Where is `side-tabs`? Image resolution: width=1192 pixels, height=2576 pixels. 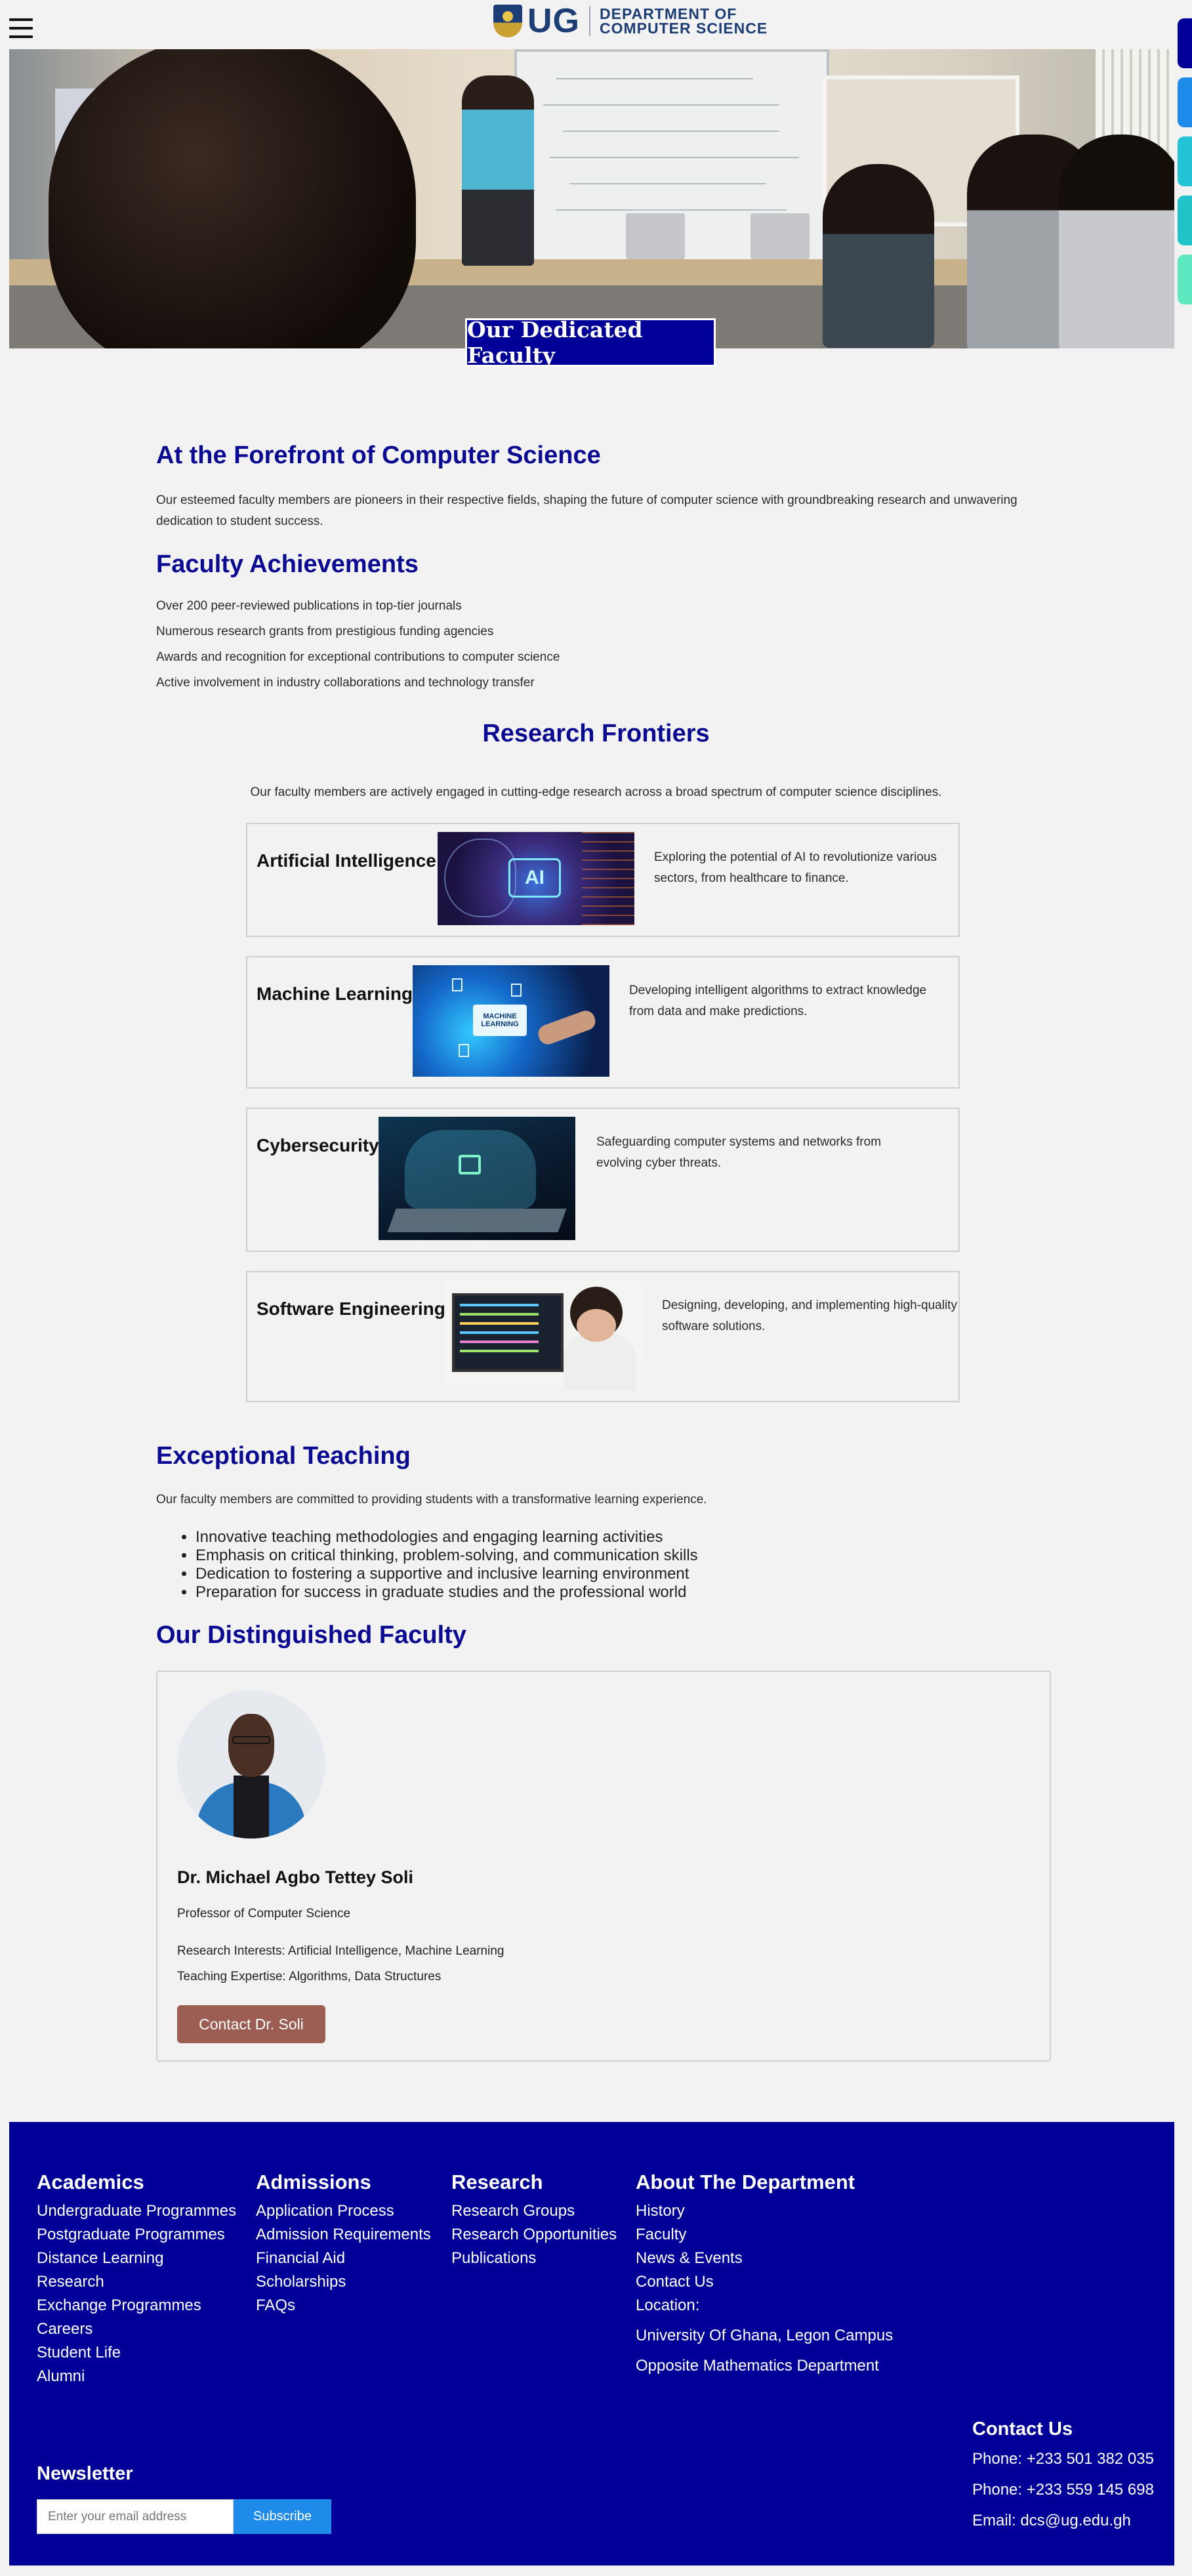 side-tabs is located at coordinates (1185, 166).